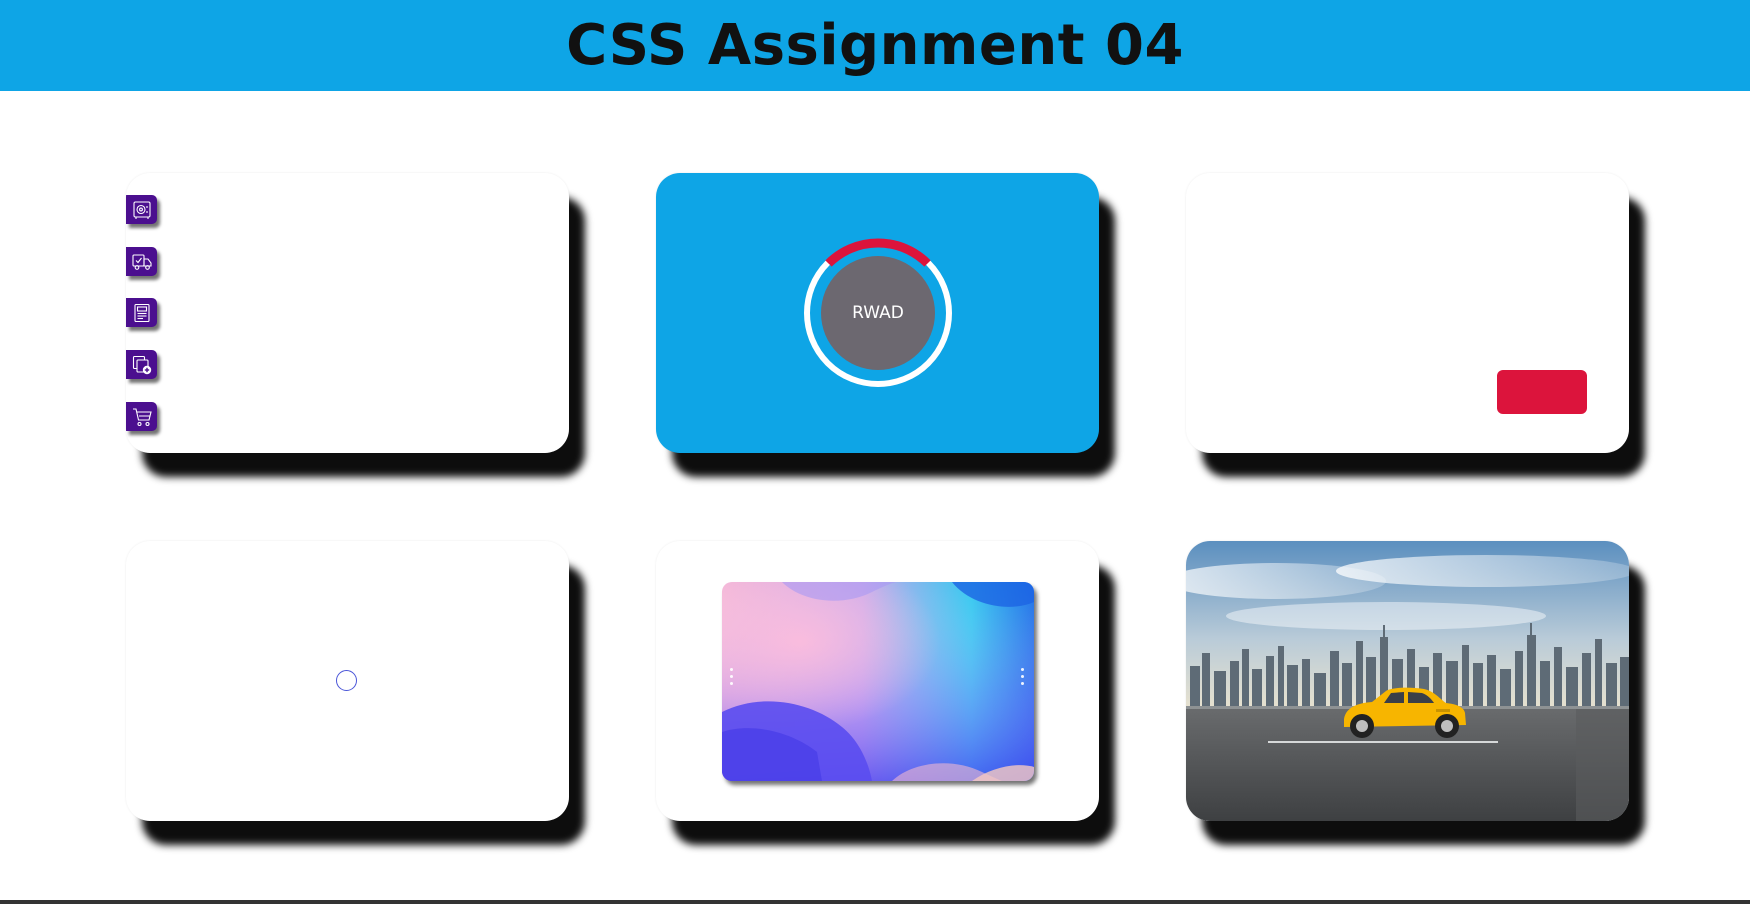 The height and width of the screenshot is (904, 1750). I want to click on loader-card, so click(347, 681).